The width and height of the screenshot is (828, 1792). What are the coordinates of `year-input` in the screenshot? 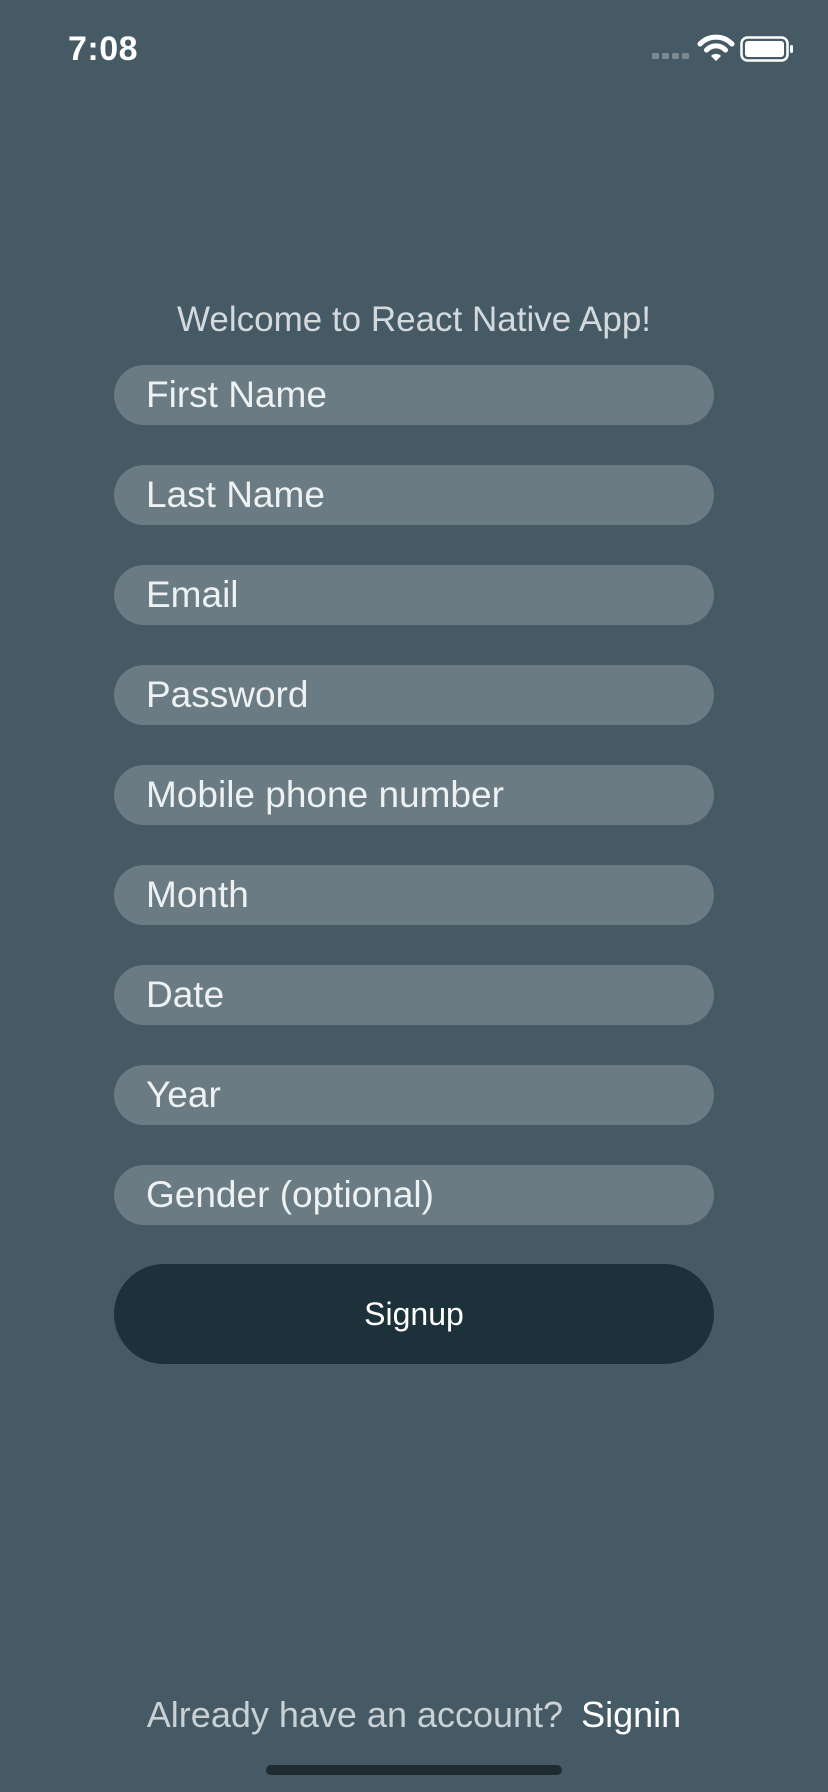 It's located at (414, 1095).